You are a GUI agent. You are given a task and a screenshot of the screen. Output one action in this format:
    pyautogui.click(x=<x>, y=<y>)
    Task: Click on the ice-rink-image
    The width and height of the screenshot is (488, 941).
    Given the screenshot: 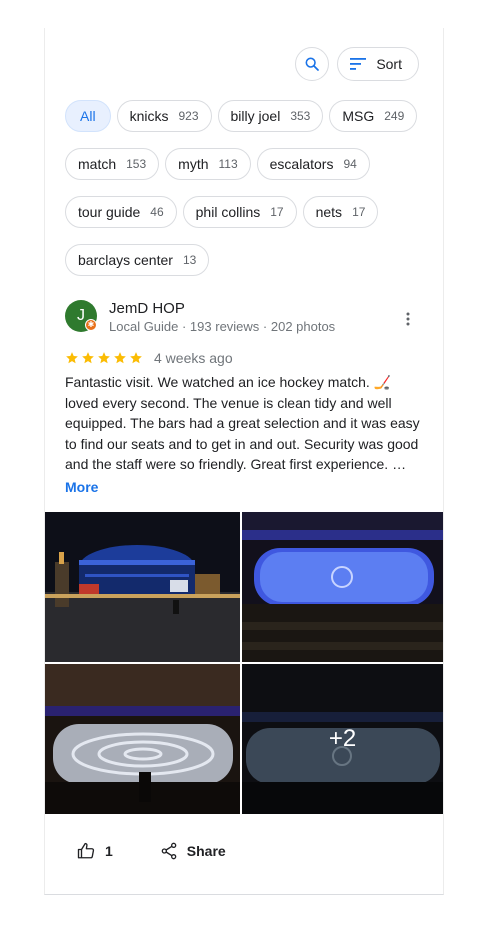 What is the action you would take?
    pyautogui.click(x=342, y=587)
    